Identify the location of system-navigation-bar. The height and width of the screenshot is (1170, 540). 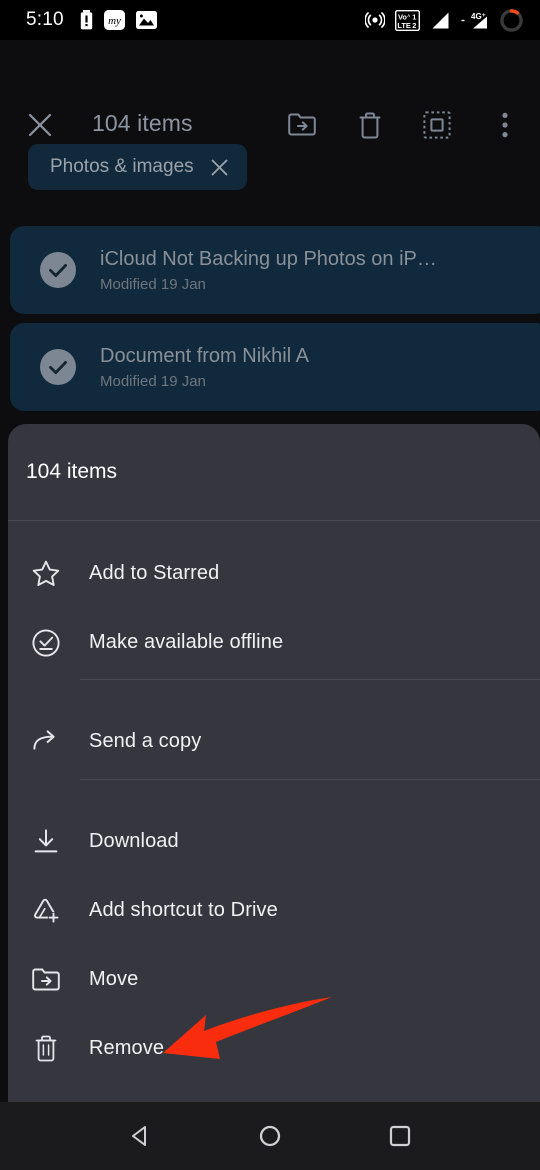
(270, 1136).